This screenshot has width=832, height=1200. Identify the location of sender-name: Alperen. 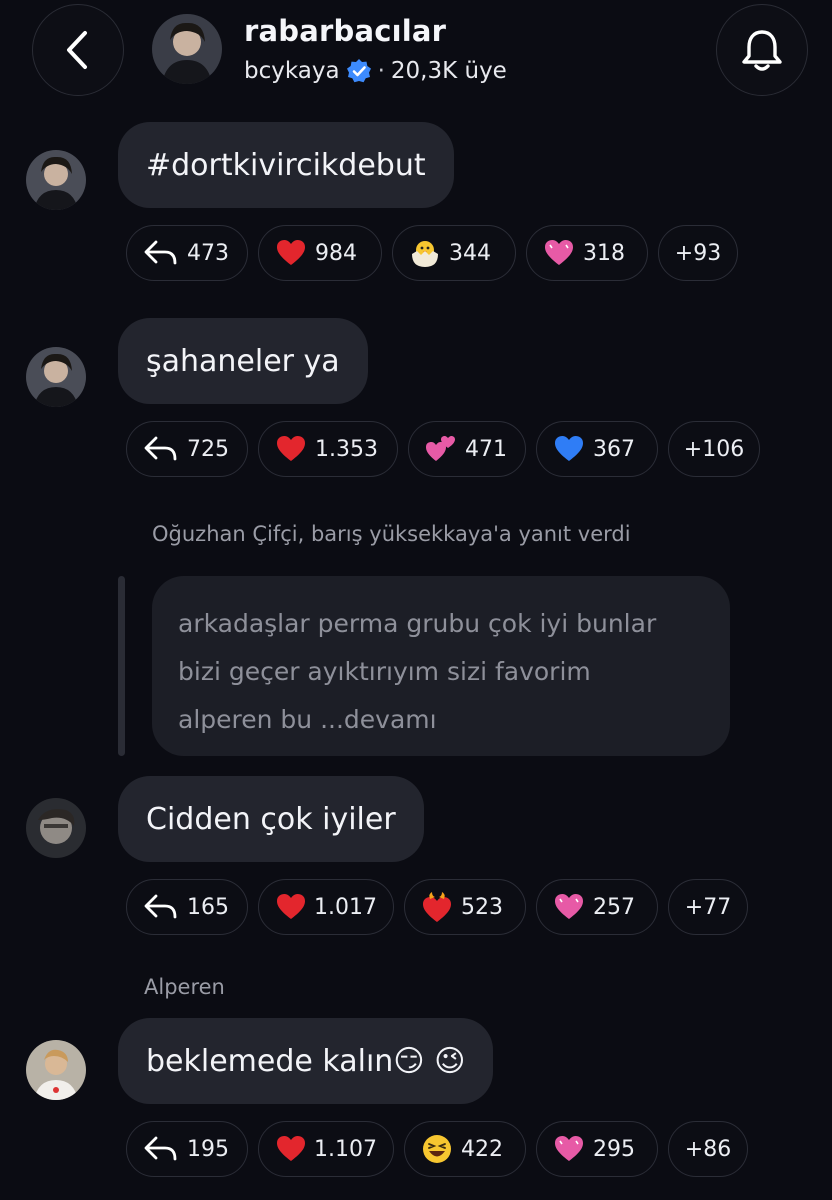
(184, 987).